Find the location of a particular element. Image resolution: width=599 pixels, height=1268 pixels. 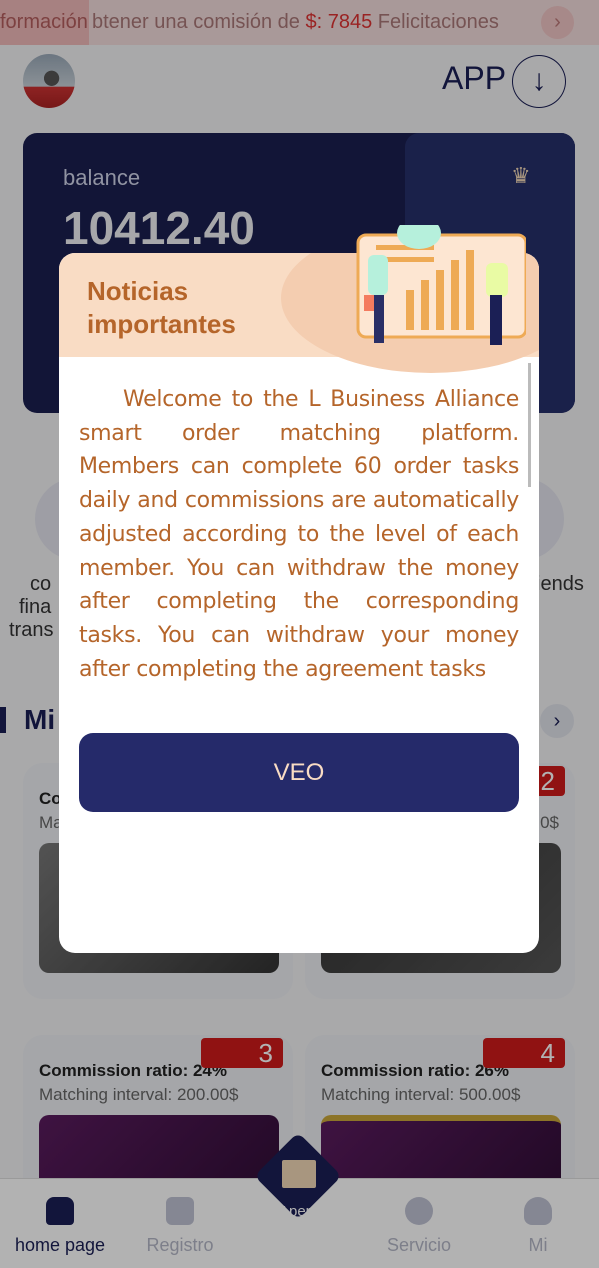

modal-title: Noticias importantes is located at coordinates (161, 307).